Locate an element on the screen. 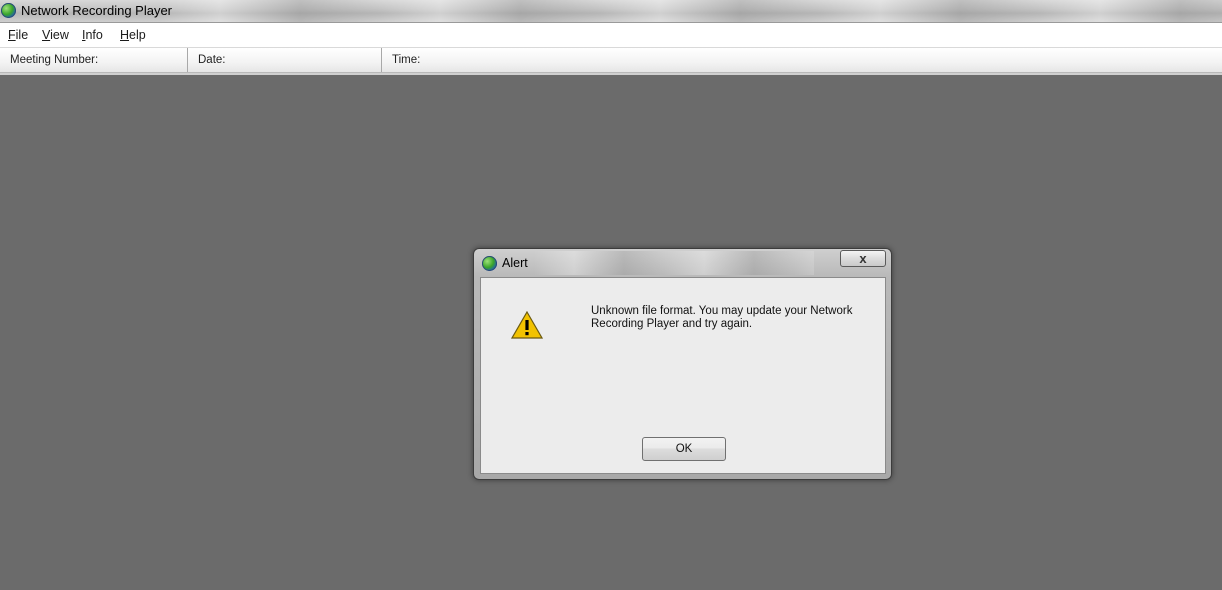  info-header: Meeting Number: Date: Time: is located at coordinates (611, 60).